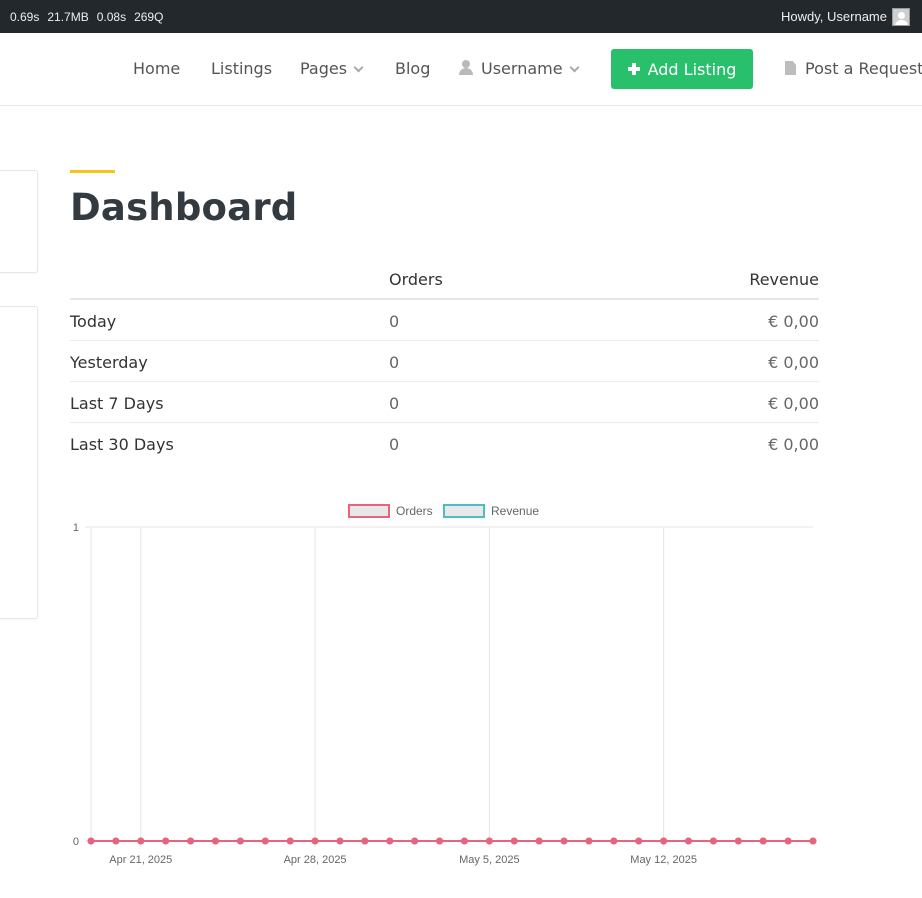 The height and width of the screenshot is (898, 922). What do you see at coordinates (489, 860) in the screenshot?
I see `x-tick-label: May 5, 2025` at bounding box center [489, 860].